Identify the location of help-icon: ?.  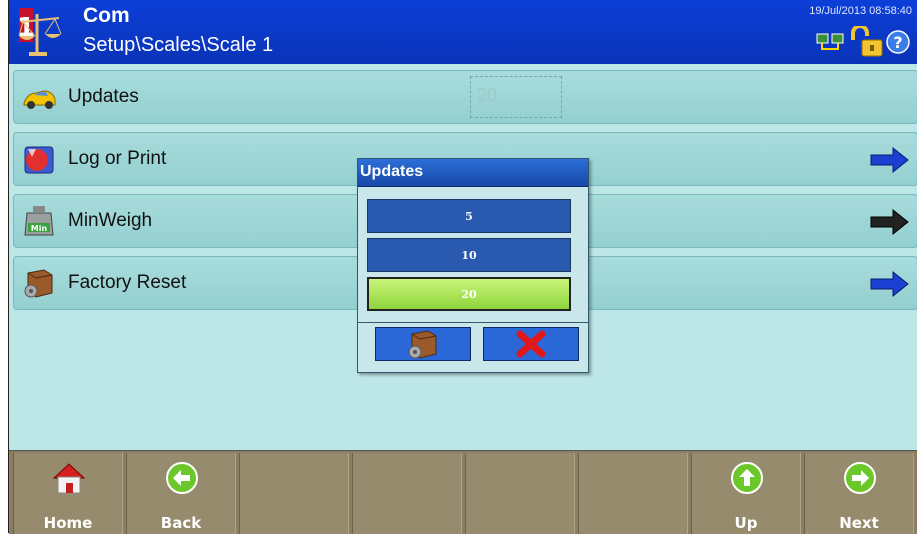
(898, 42).